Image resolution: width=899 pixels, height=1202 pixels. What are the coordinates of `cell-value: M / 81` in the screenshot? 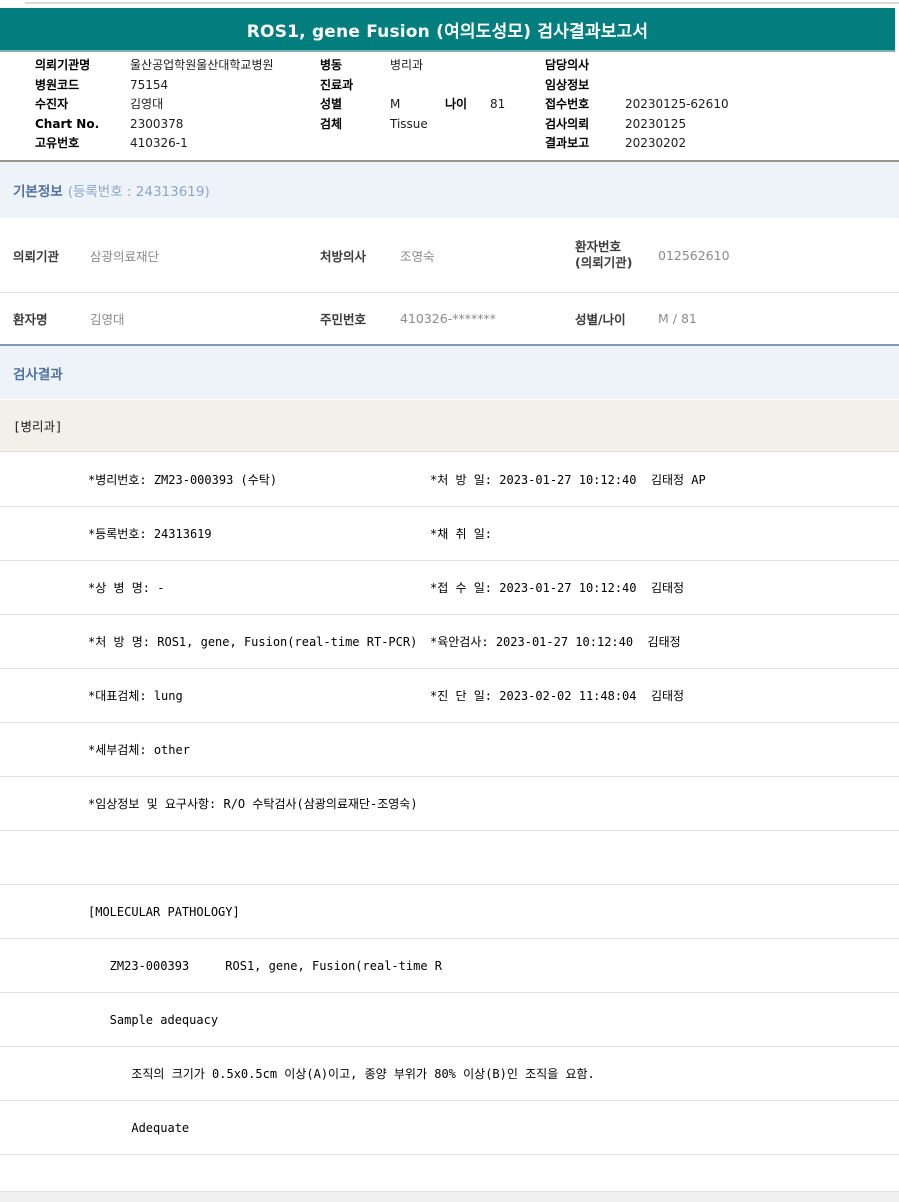 It's located at (677, 318).